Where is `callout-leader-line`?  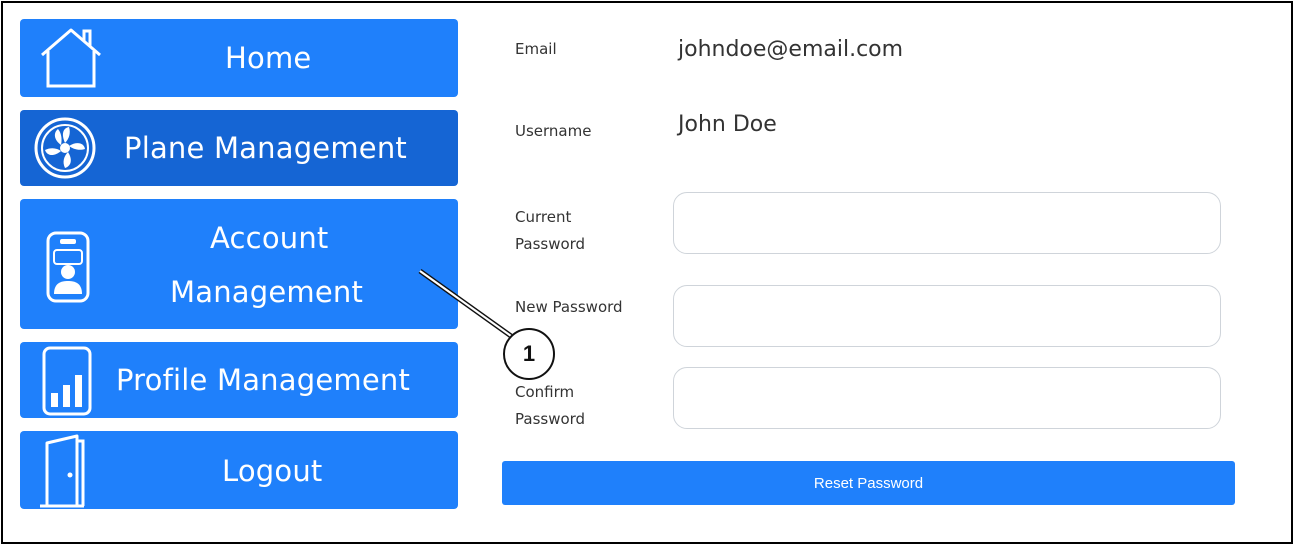 callout-leader-line is located at coordinates (465, 303).